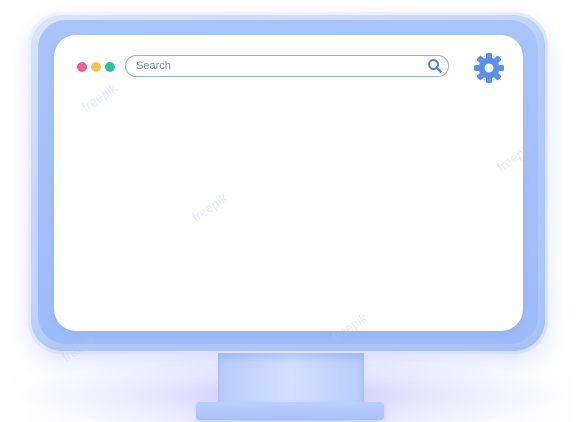 Image resolution: width=584 pixels, height=422 pixels. Describe the element at coordinates (489, 68) in the screenshot. I see `gear-icon` at that location.